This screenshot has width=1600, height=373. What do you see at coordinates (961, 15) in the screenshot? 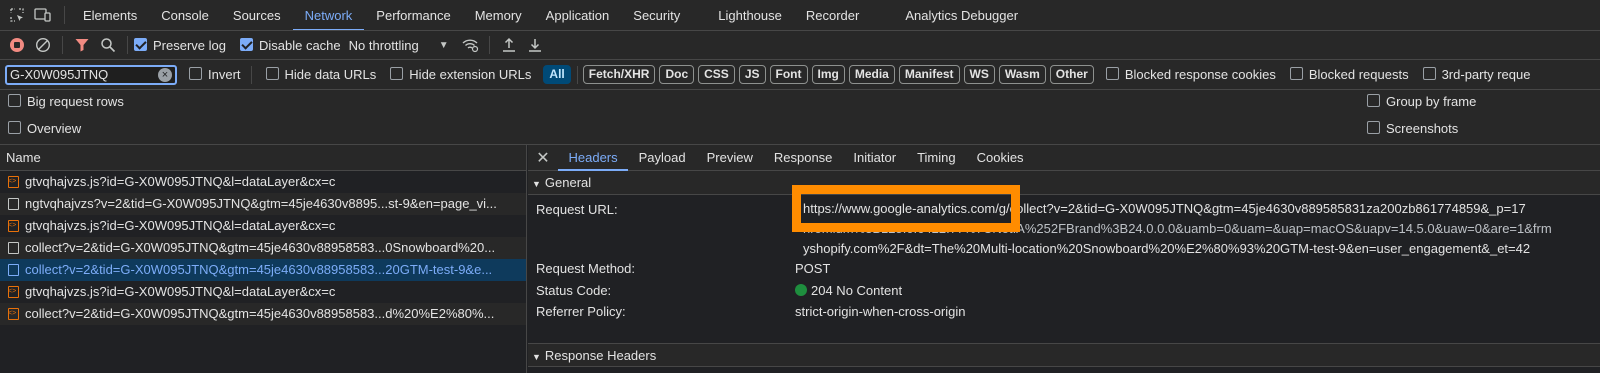
I see `tab-analytics-debugger: Analytics Debugger` at bounding box center [961, 15].